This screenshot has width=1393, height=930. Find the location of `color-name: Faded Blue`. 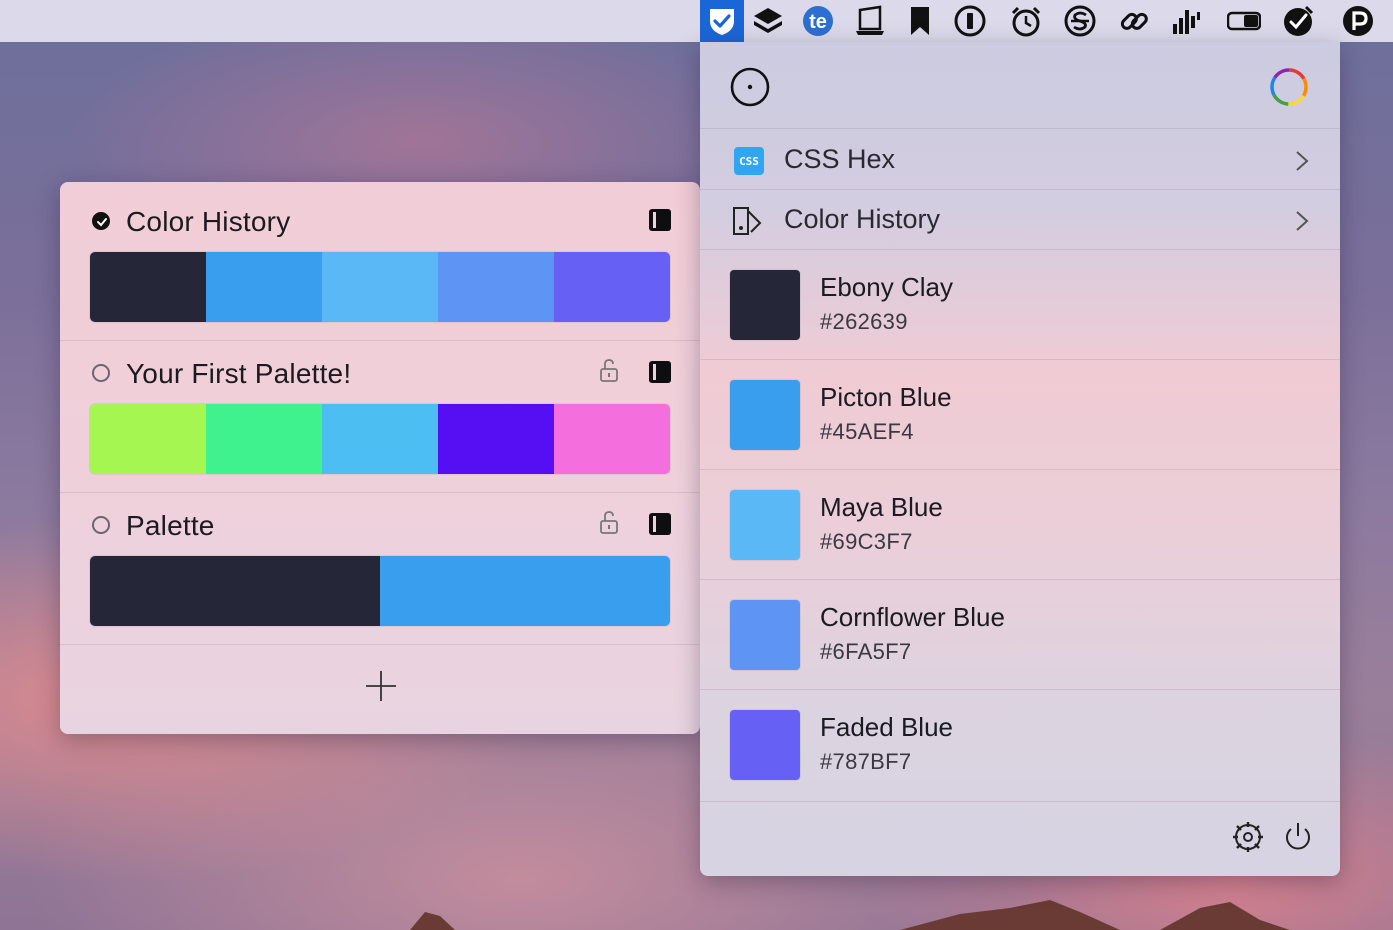

color-name: Faded Blue is located at coordinates (886, 727).